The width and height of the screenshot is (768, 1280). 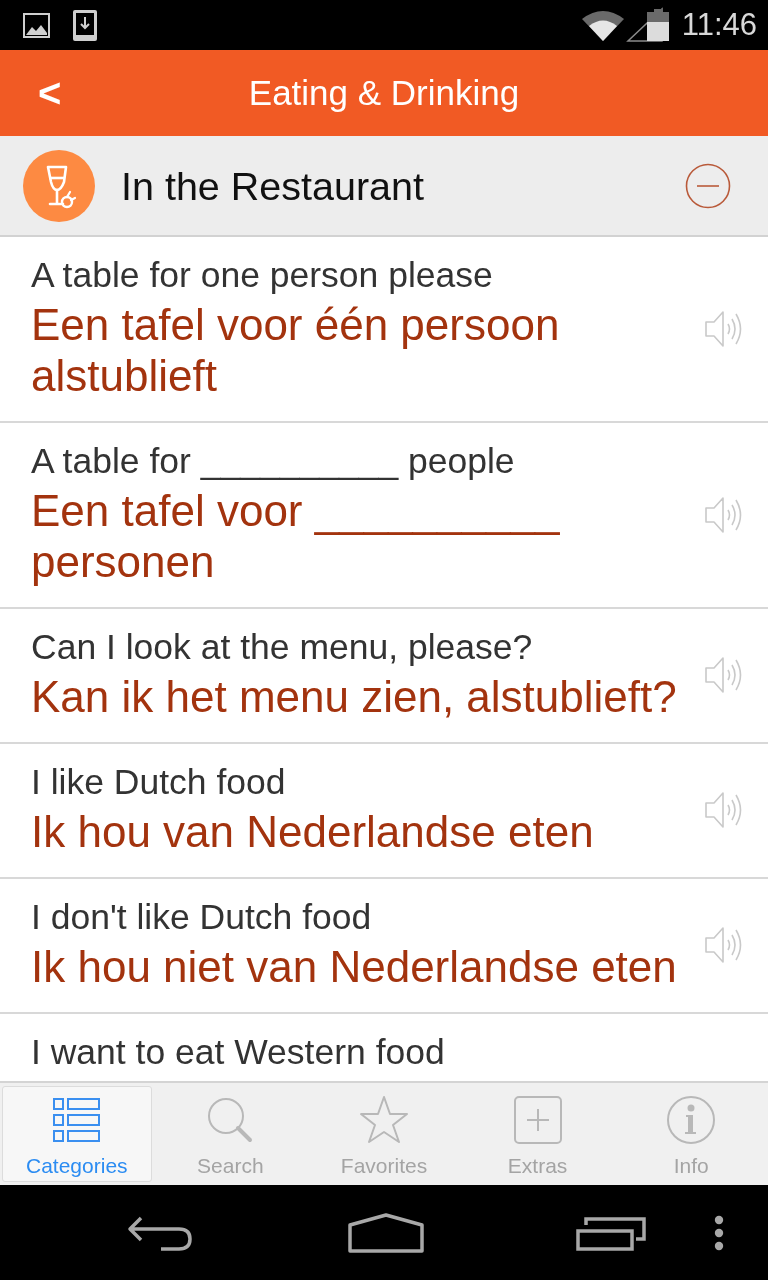 What do you see at coordinates (282, 647) in the screenshot?
I see `english-phrase: Can I look at the menu, please?` at bounding box center [282, 647].